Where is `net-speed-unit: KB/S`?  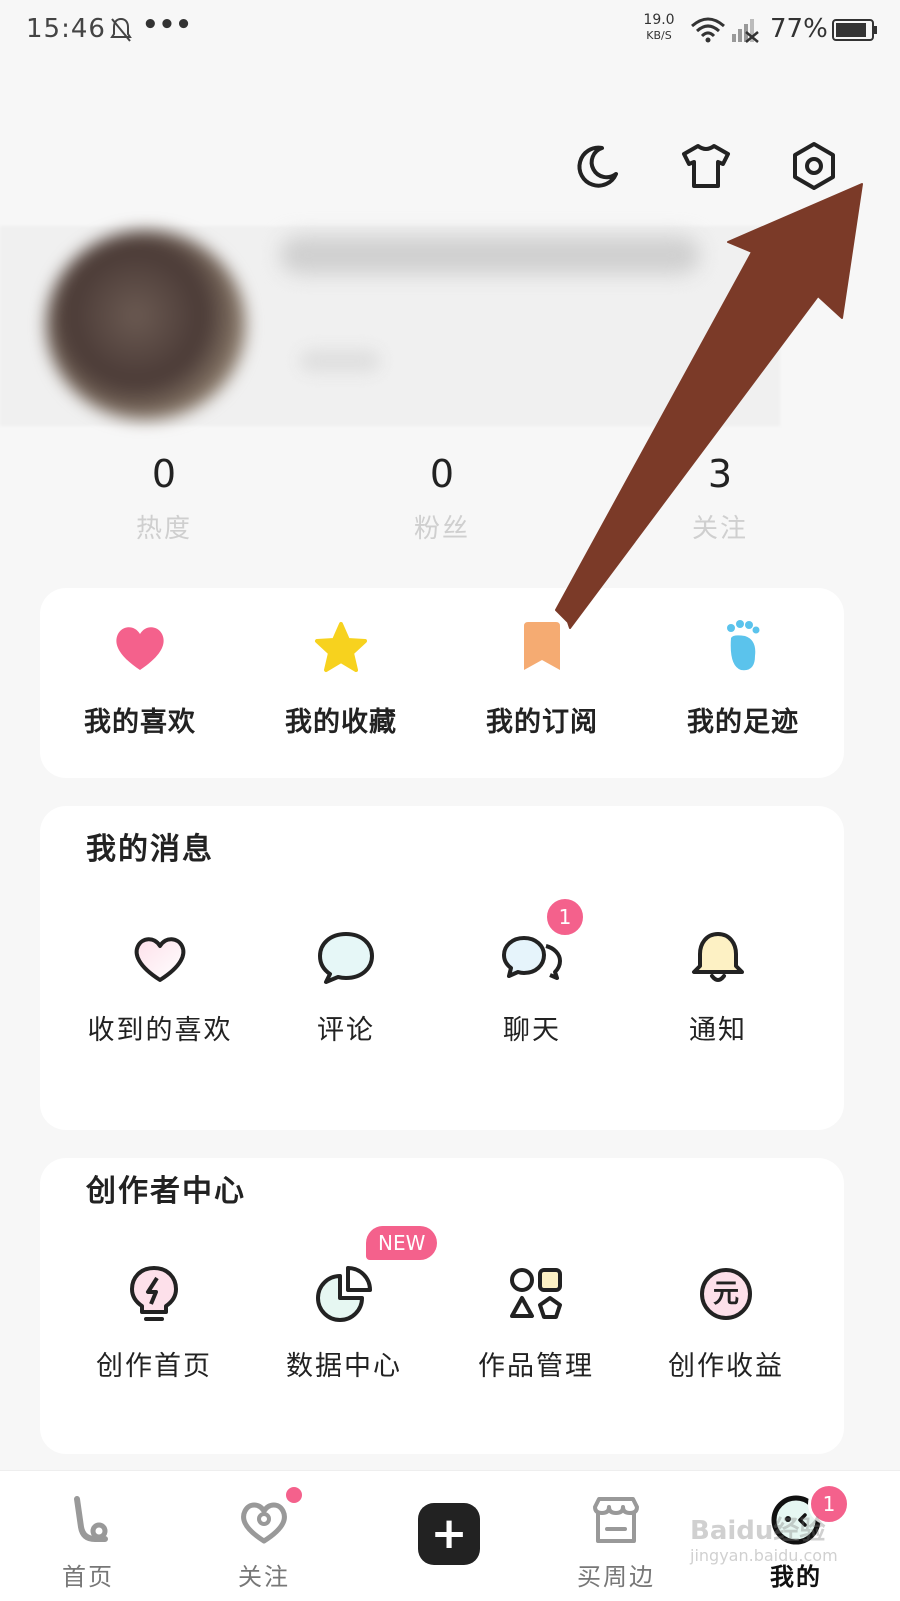
net-speed-unit: KB/S is located at coordinates (659, 35).